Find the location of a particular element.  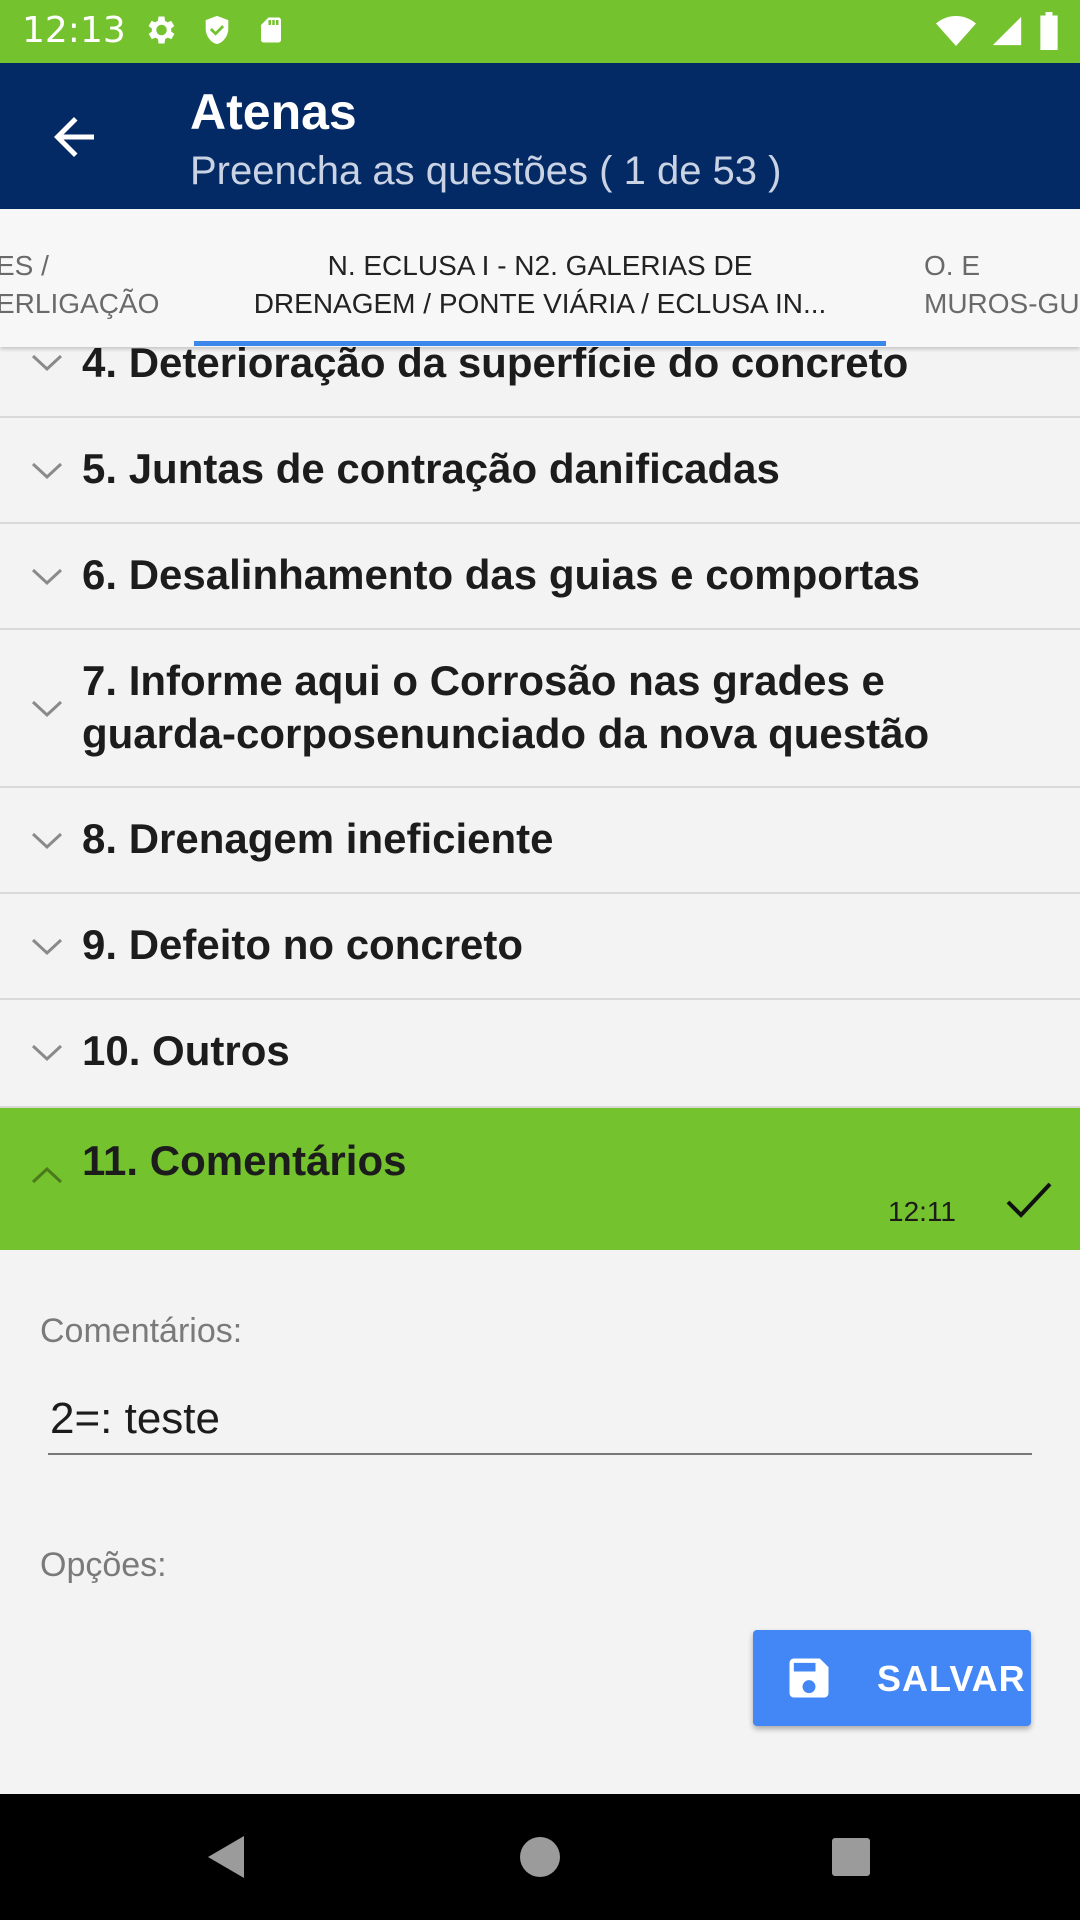

question-item-6: 6. Desalinhamento das guias e comportas is located at coordinates (540, 577).